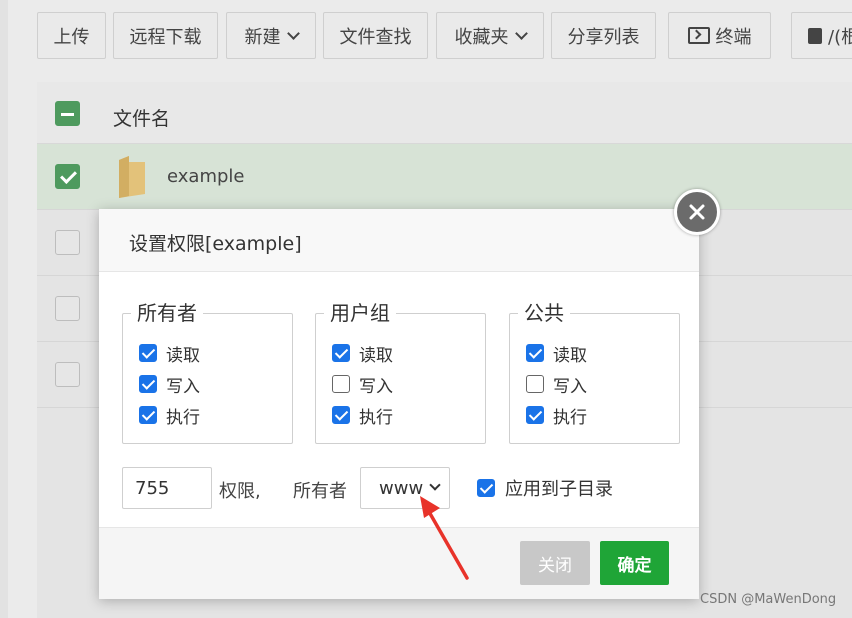  What do you see at coordinates (341, 353) in the screenshot?
I see `usergroup-read-checkbox` at bounding box center [341, 353].